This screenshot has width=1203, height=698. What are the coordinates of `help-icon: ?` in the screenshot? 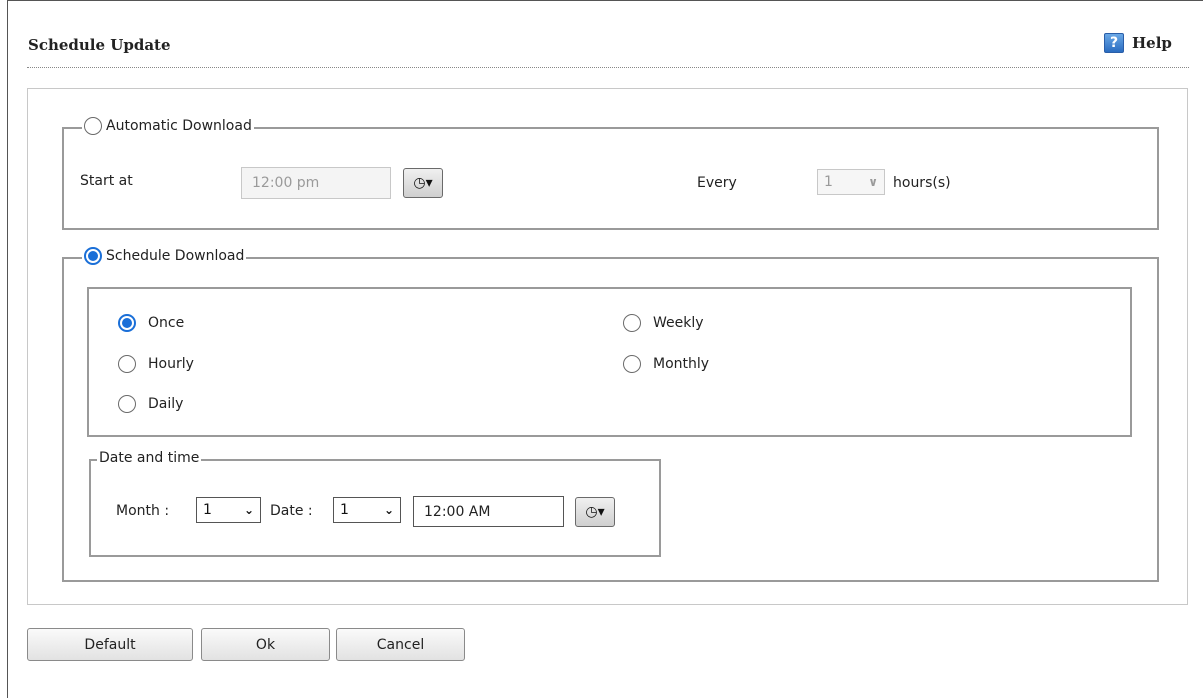 It's located at (1114, 43).